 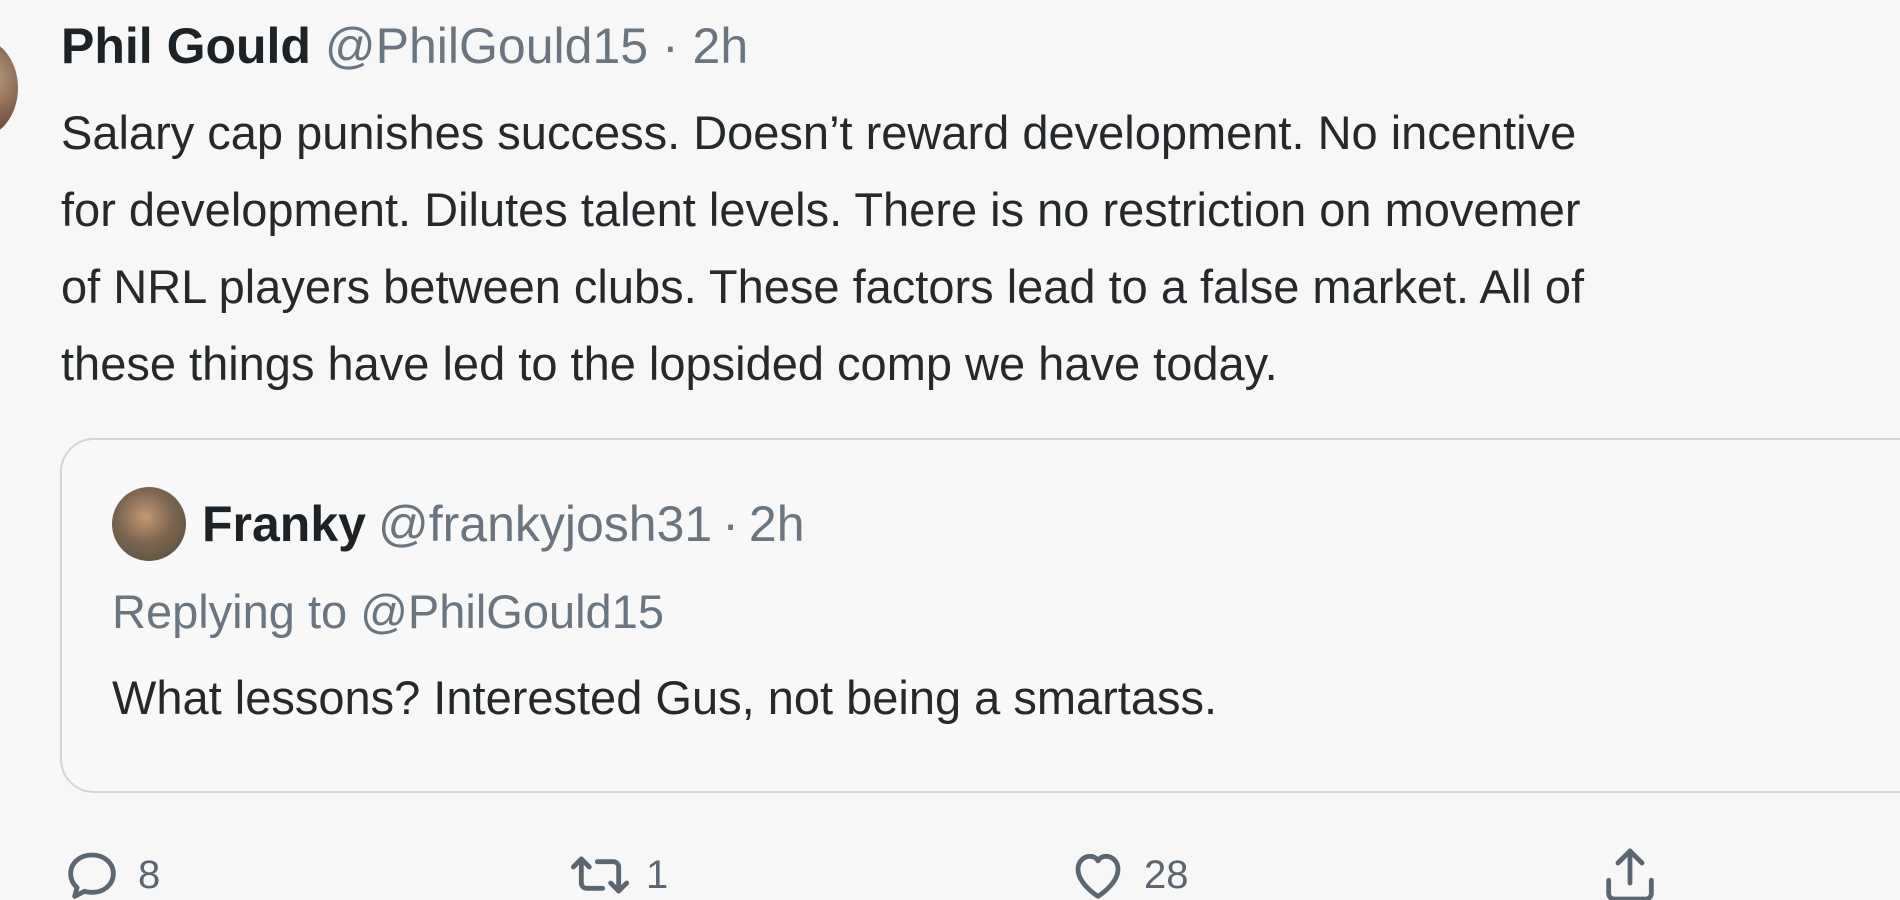 I want to click on tweet-action-bar: 8 1 28, so click(x=950, y=872).